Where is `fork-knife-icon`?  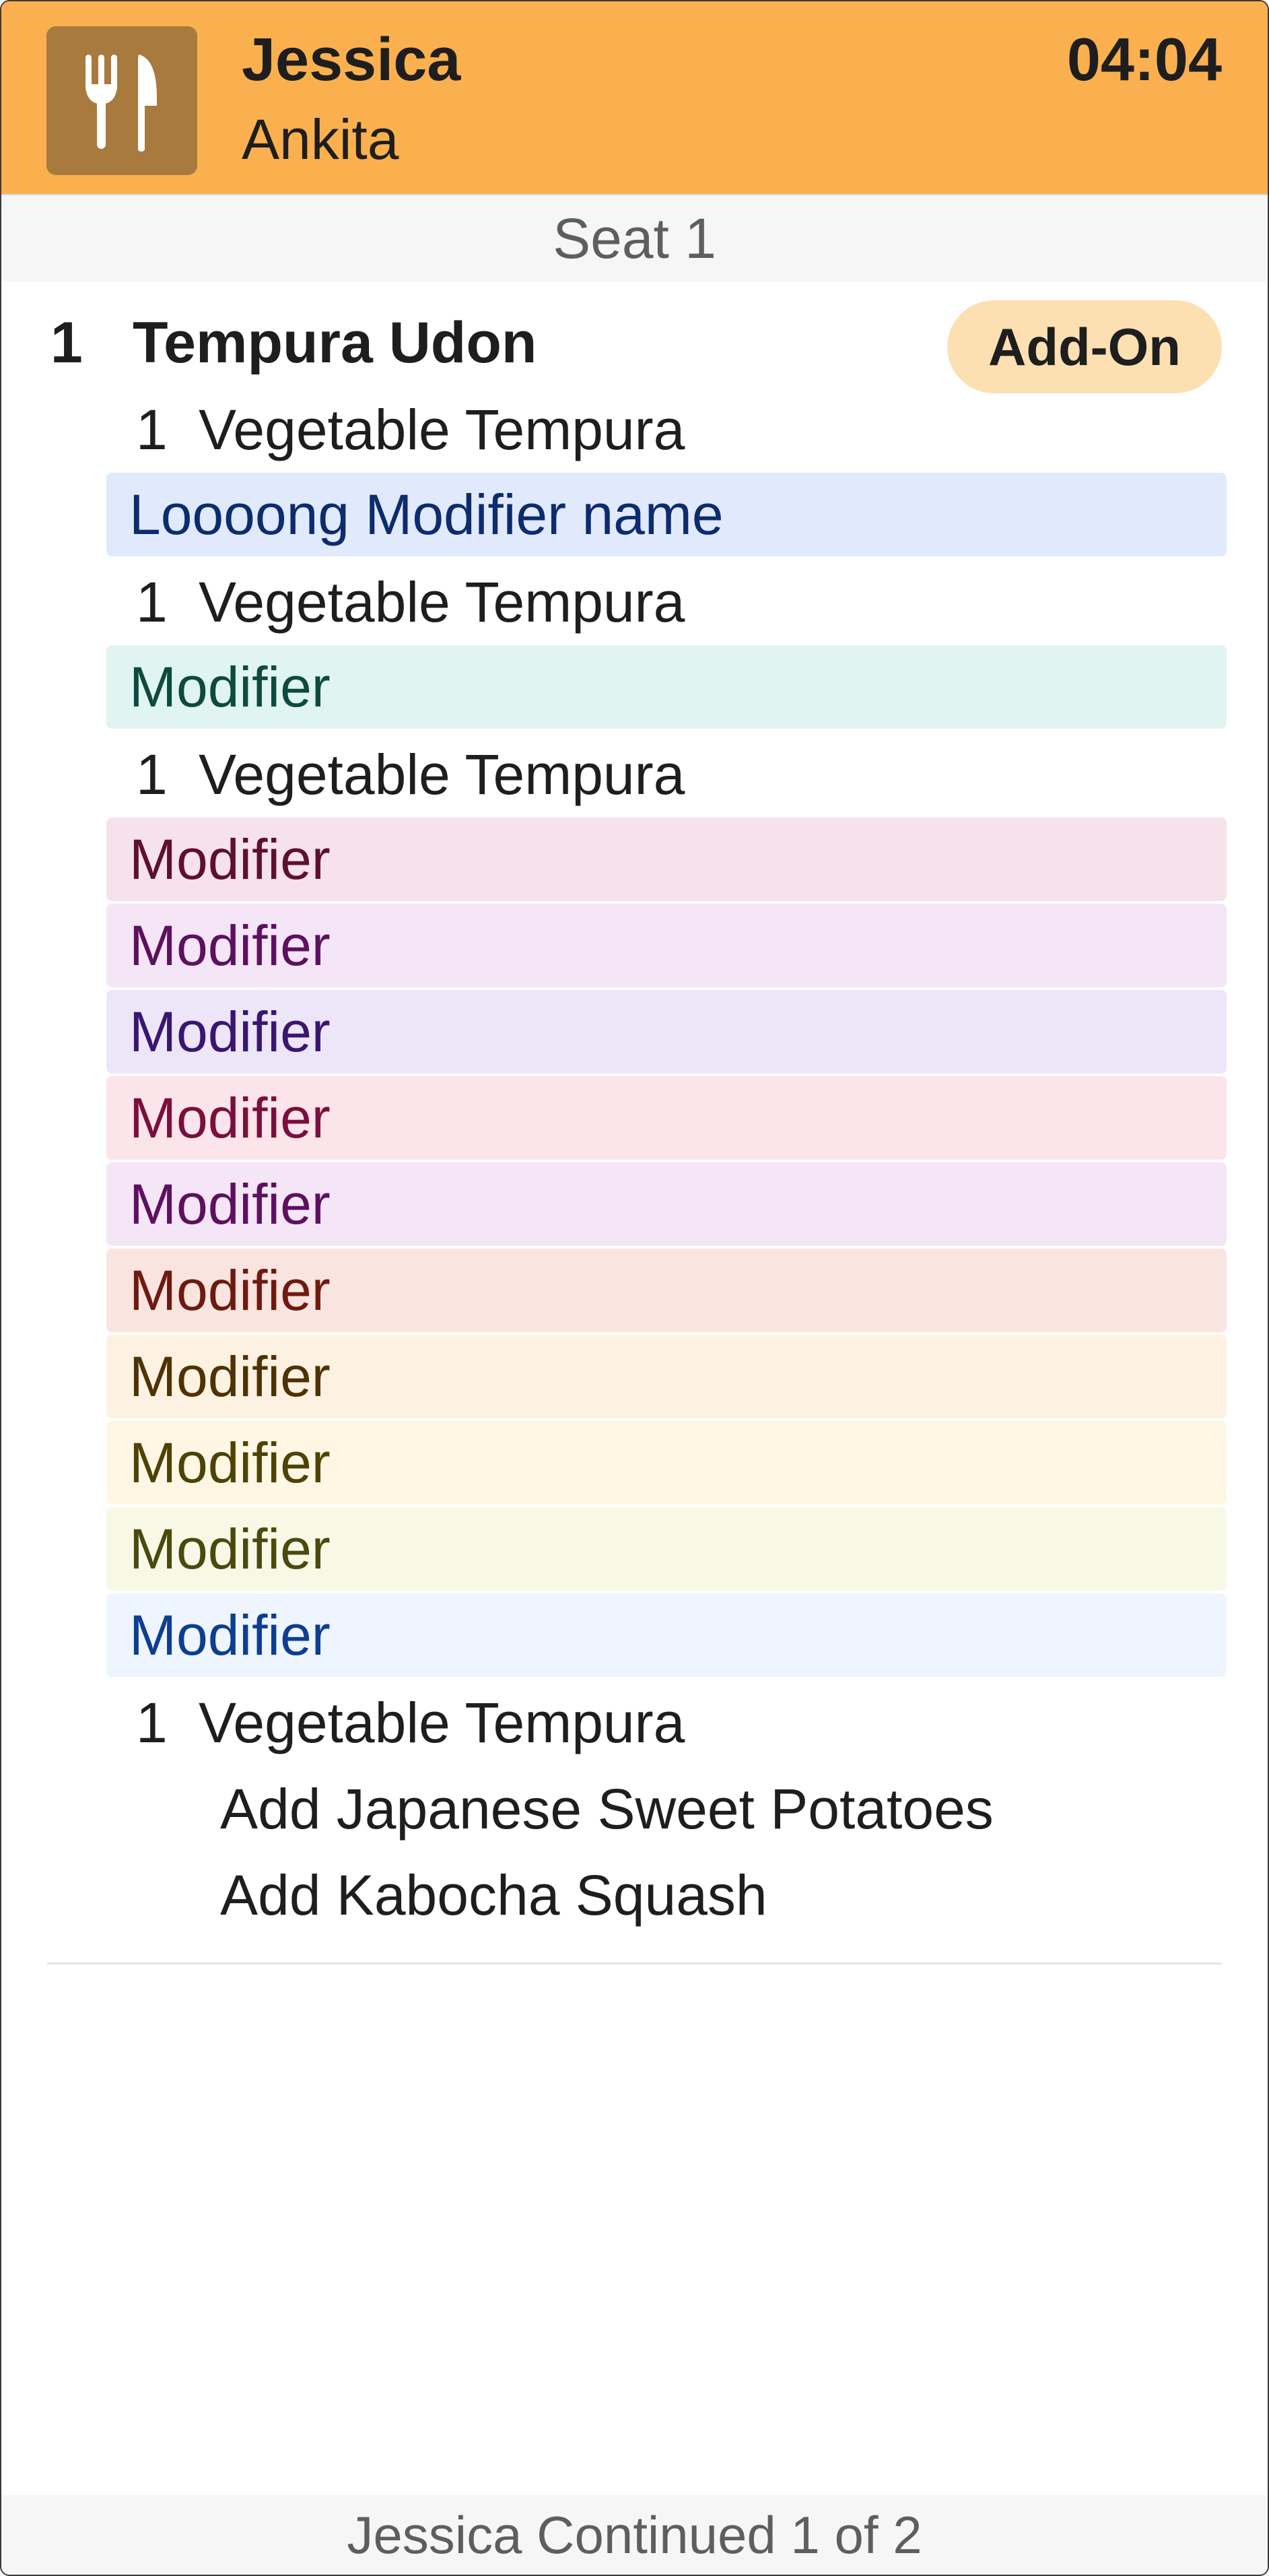 fork-knife-icon is located at coordinates (121, 100).